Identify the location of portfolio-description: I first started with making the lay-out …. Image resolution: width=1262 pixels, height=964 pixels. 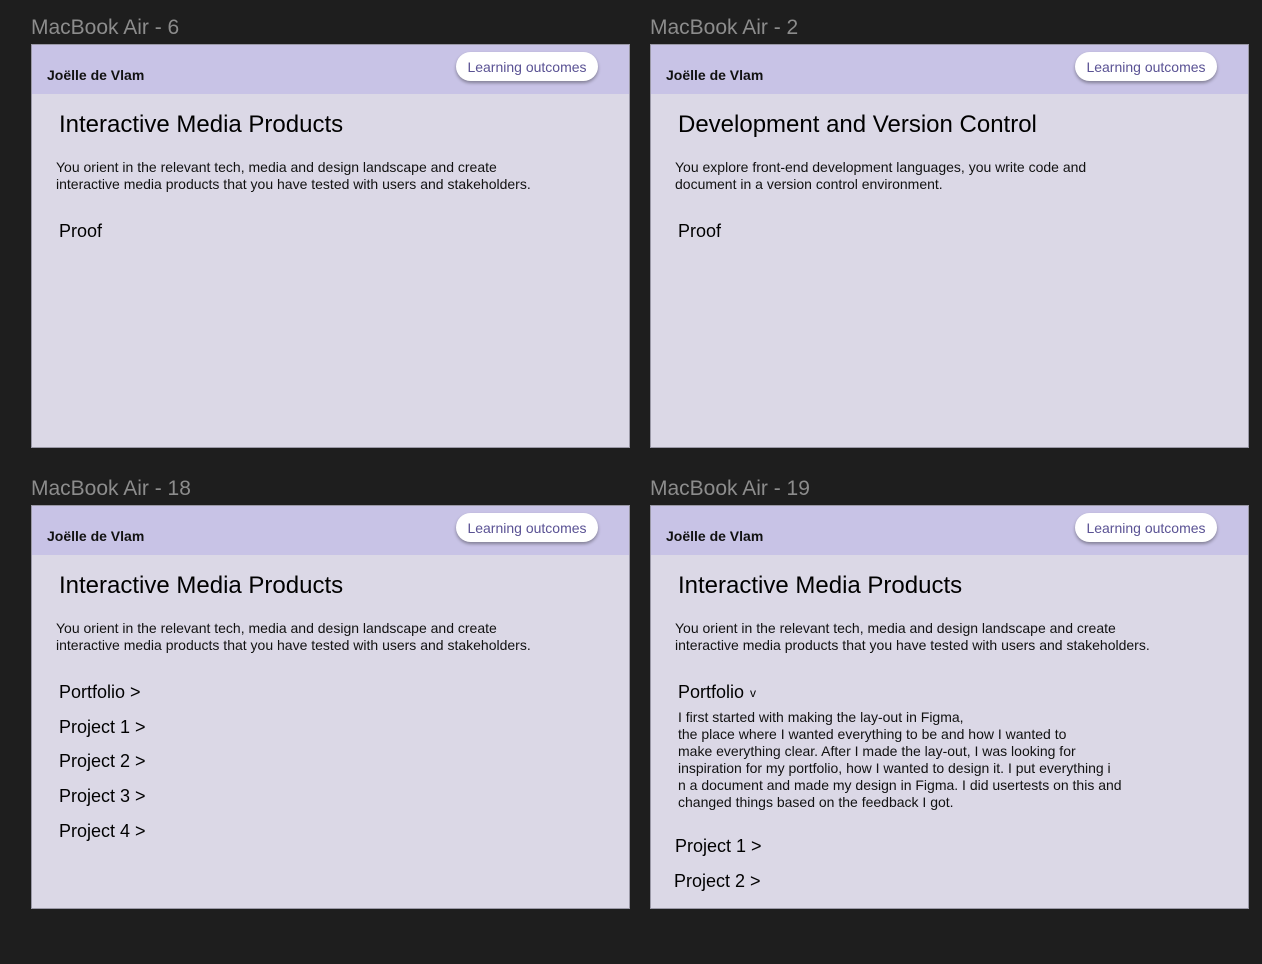
(900, 759).